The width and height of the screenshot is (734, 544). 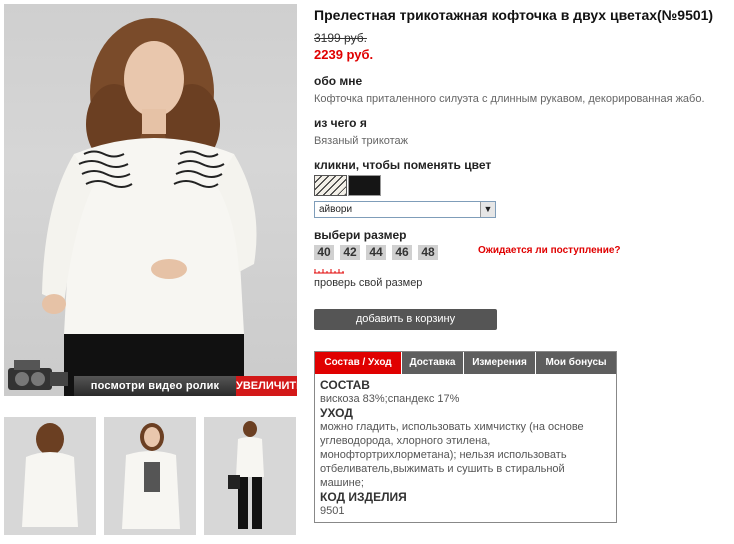 I want to click on video-link: посмотри видео ролик, so click(x=155, y=386).